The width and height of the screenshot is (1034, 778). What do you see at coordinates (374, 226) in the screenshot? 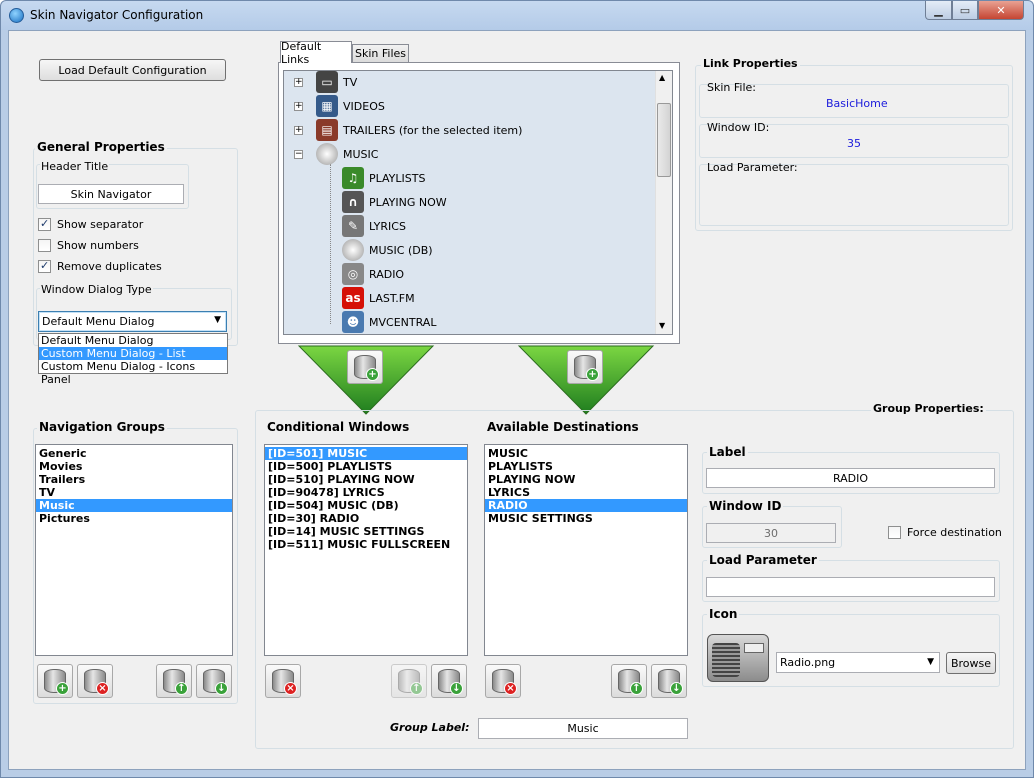
I see `tree-item-lyrics: ✎ LYRICS` at bounding box center [374, 226].